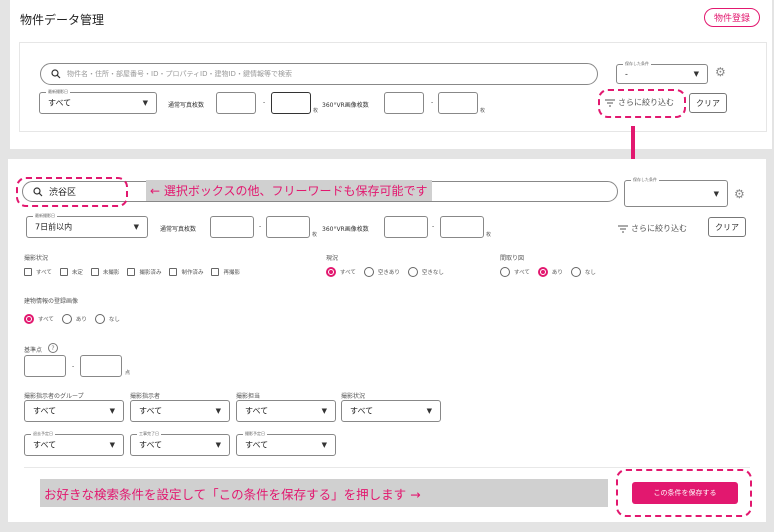 This screenshot has width=774, height=532. Describe the element at coordinates (732, 17) in the screenshot. I see `register-property-button: 物件登録` at that location.